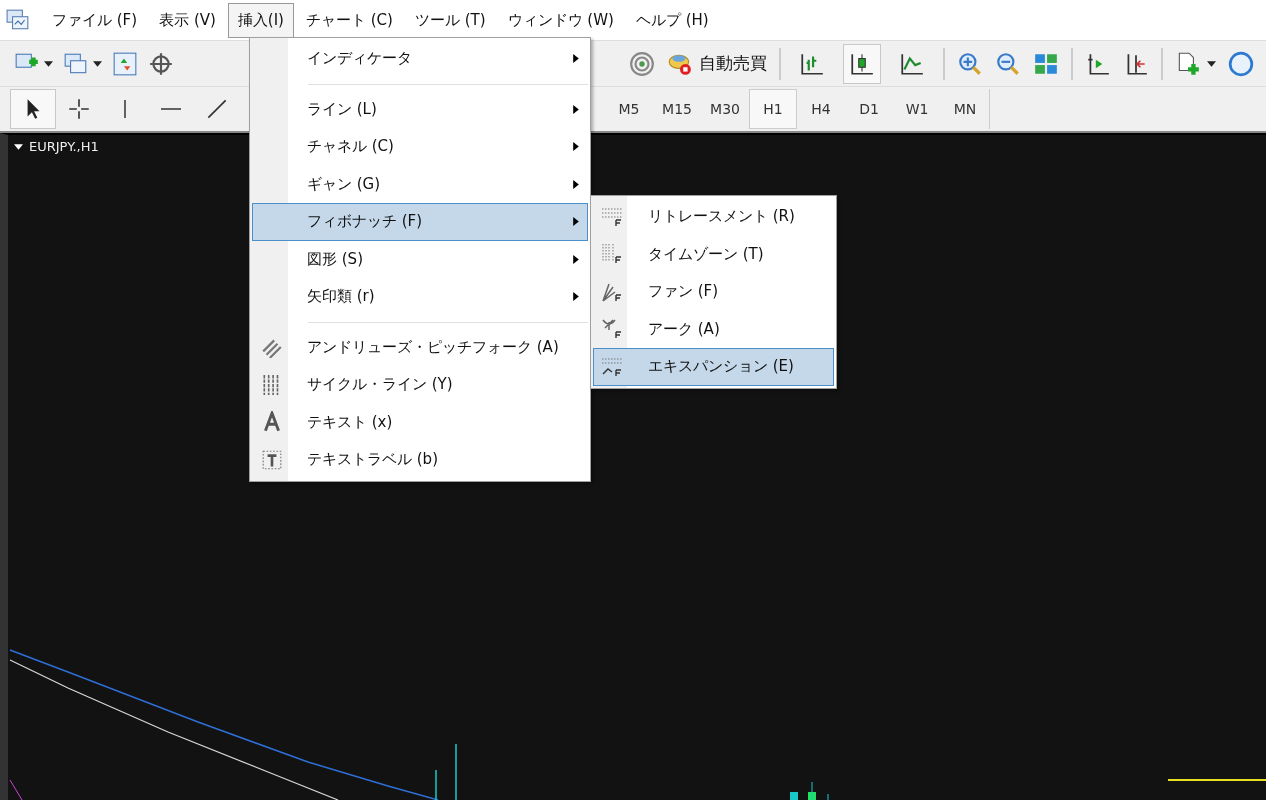 The width and height of the screenshot is (1266, 800). Describe the element at coordinates (717, 63) in the screenshot. I see `autotrade-button: 自動売買` at that location.